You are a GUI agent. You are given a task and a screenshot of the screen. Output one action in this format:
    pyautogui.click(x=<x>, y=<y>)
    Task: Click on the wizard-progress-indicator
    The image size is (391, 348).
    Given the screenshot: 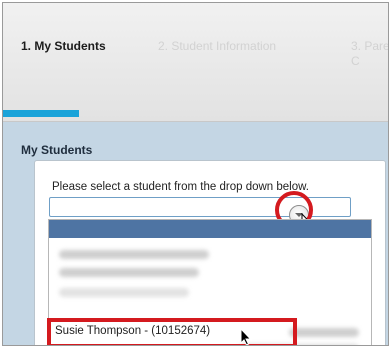 What is the action you would take?
    pyautogui.click(x=41, y=113)
    